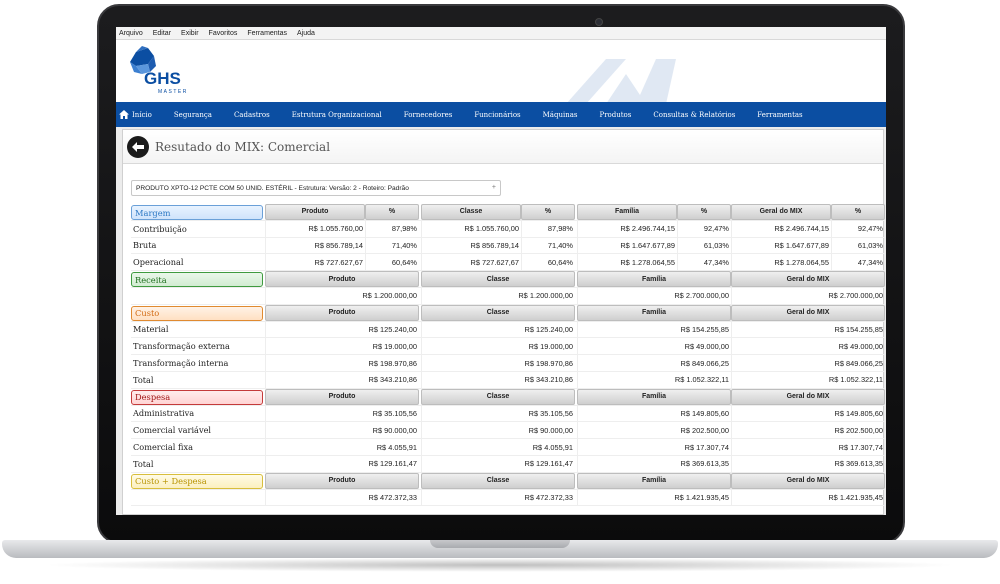 The image size is (1000, 584). Describe the element at coordinates (342, 346) in the screenshot. I see `value-cell: R$ 19.000,00` at that location.